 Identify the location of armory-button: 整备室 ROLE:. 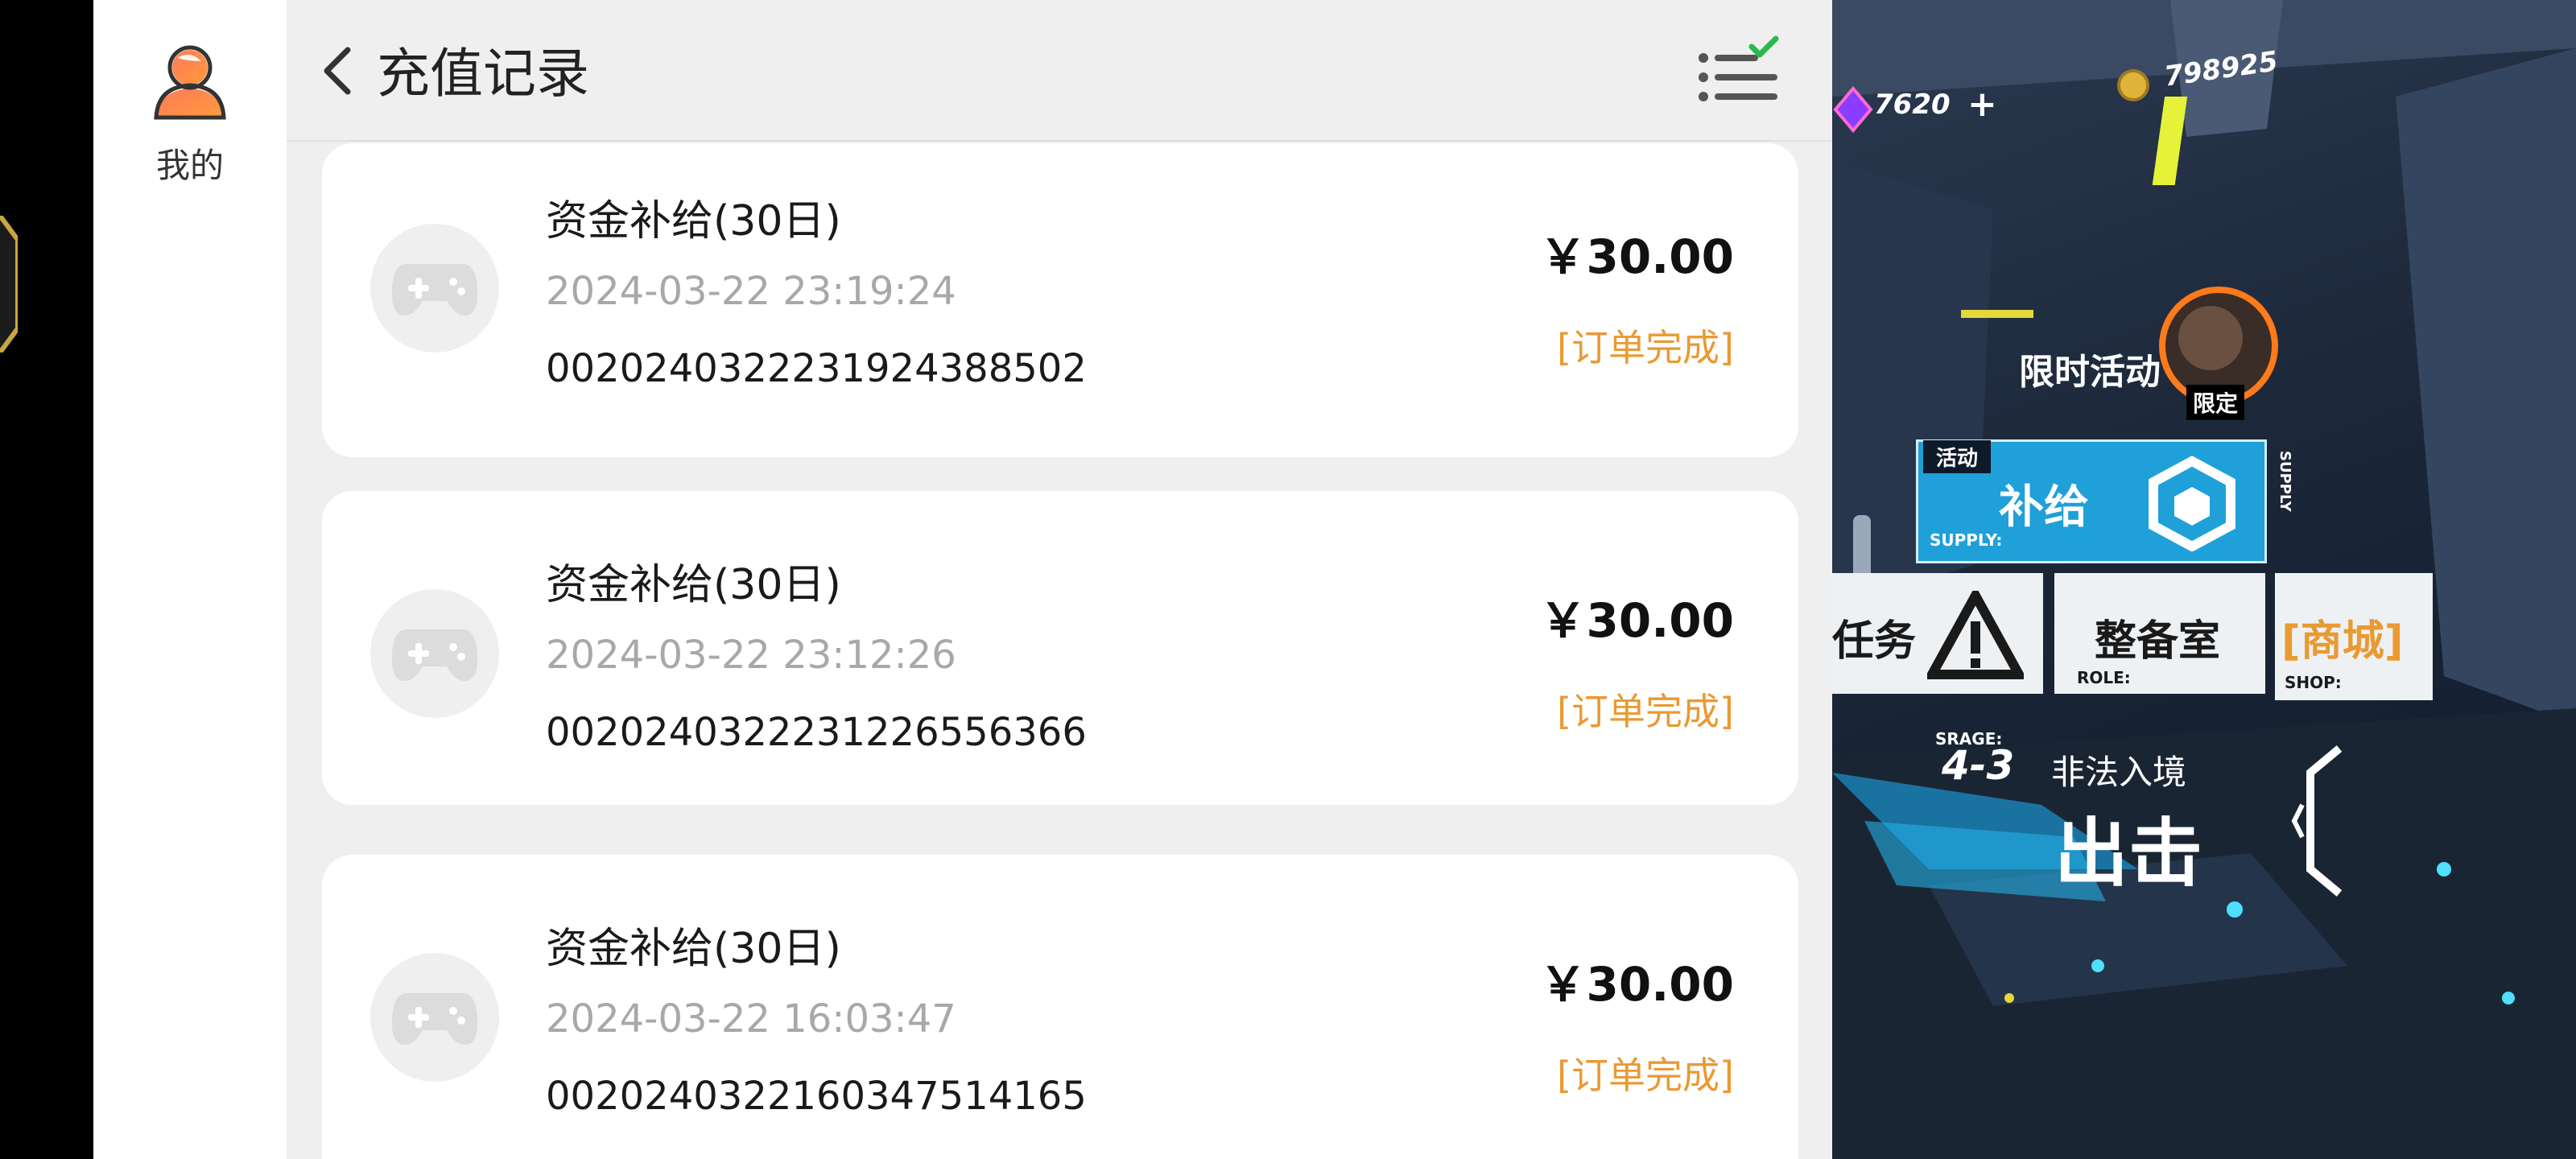
(2159, 633).